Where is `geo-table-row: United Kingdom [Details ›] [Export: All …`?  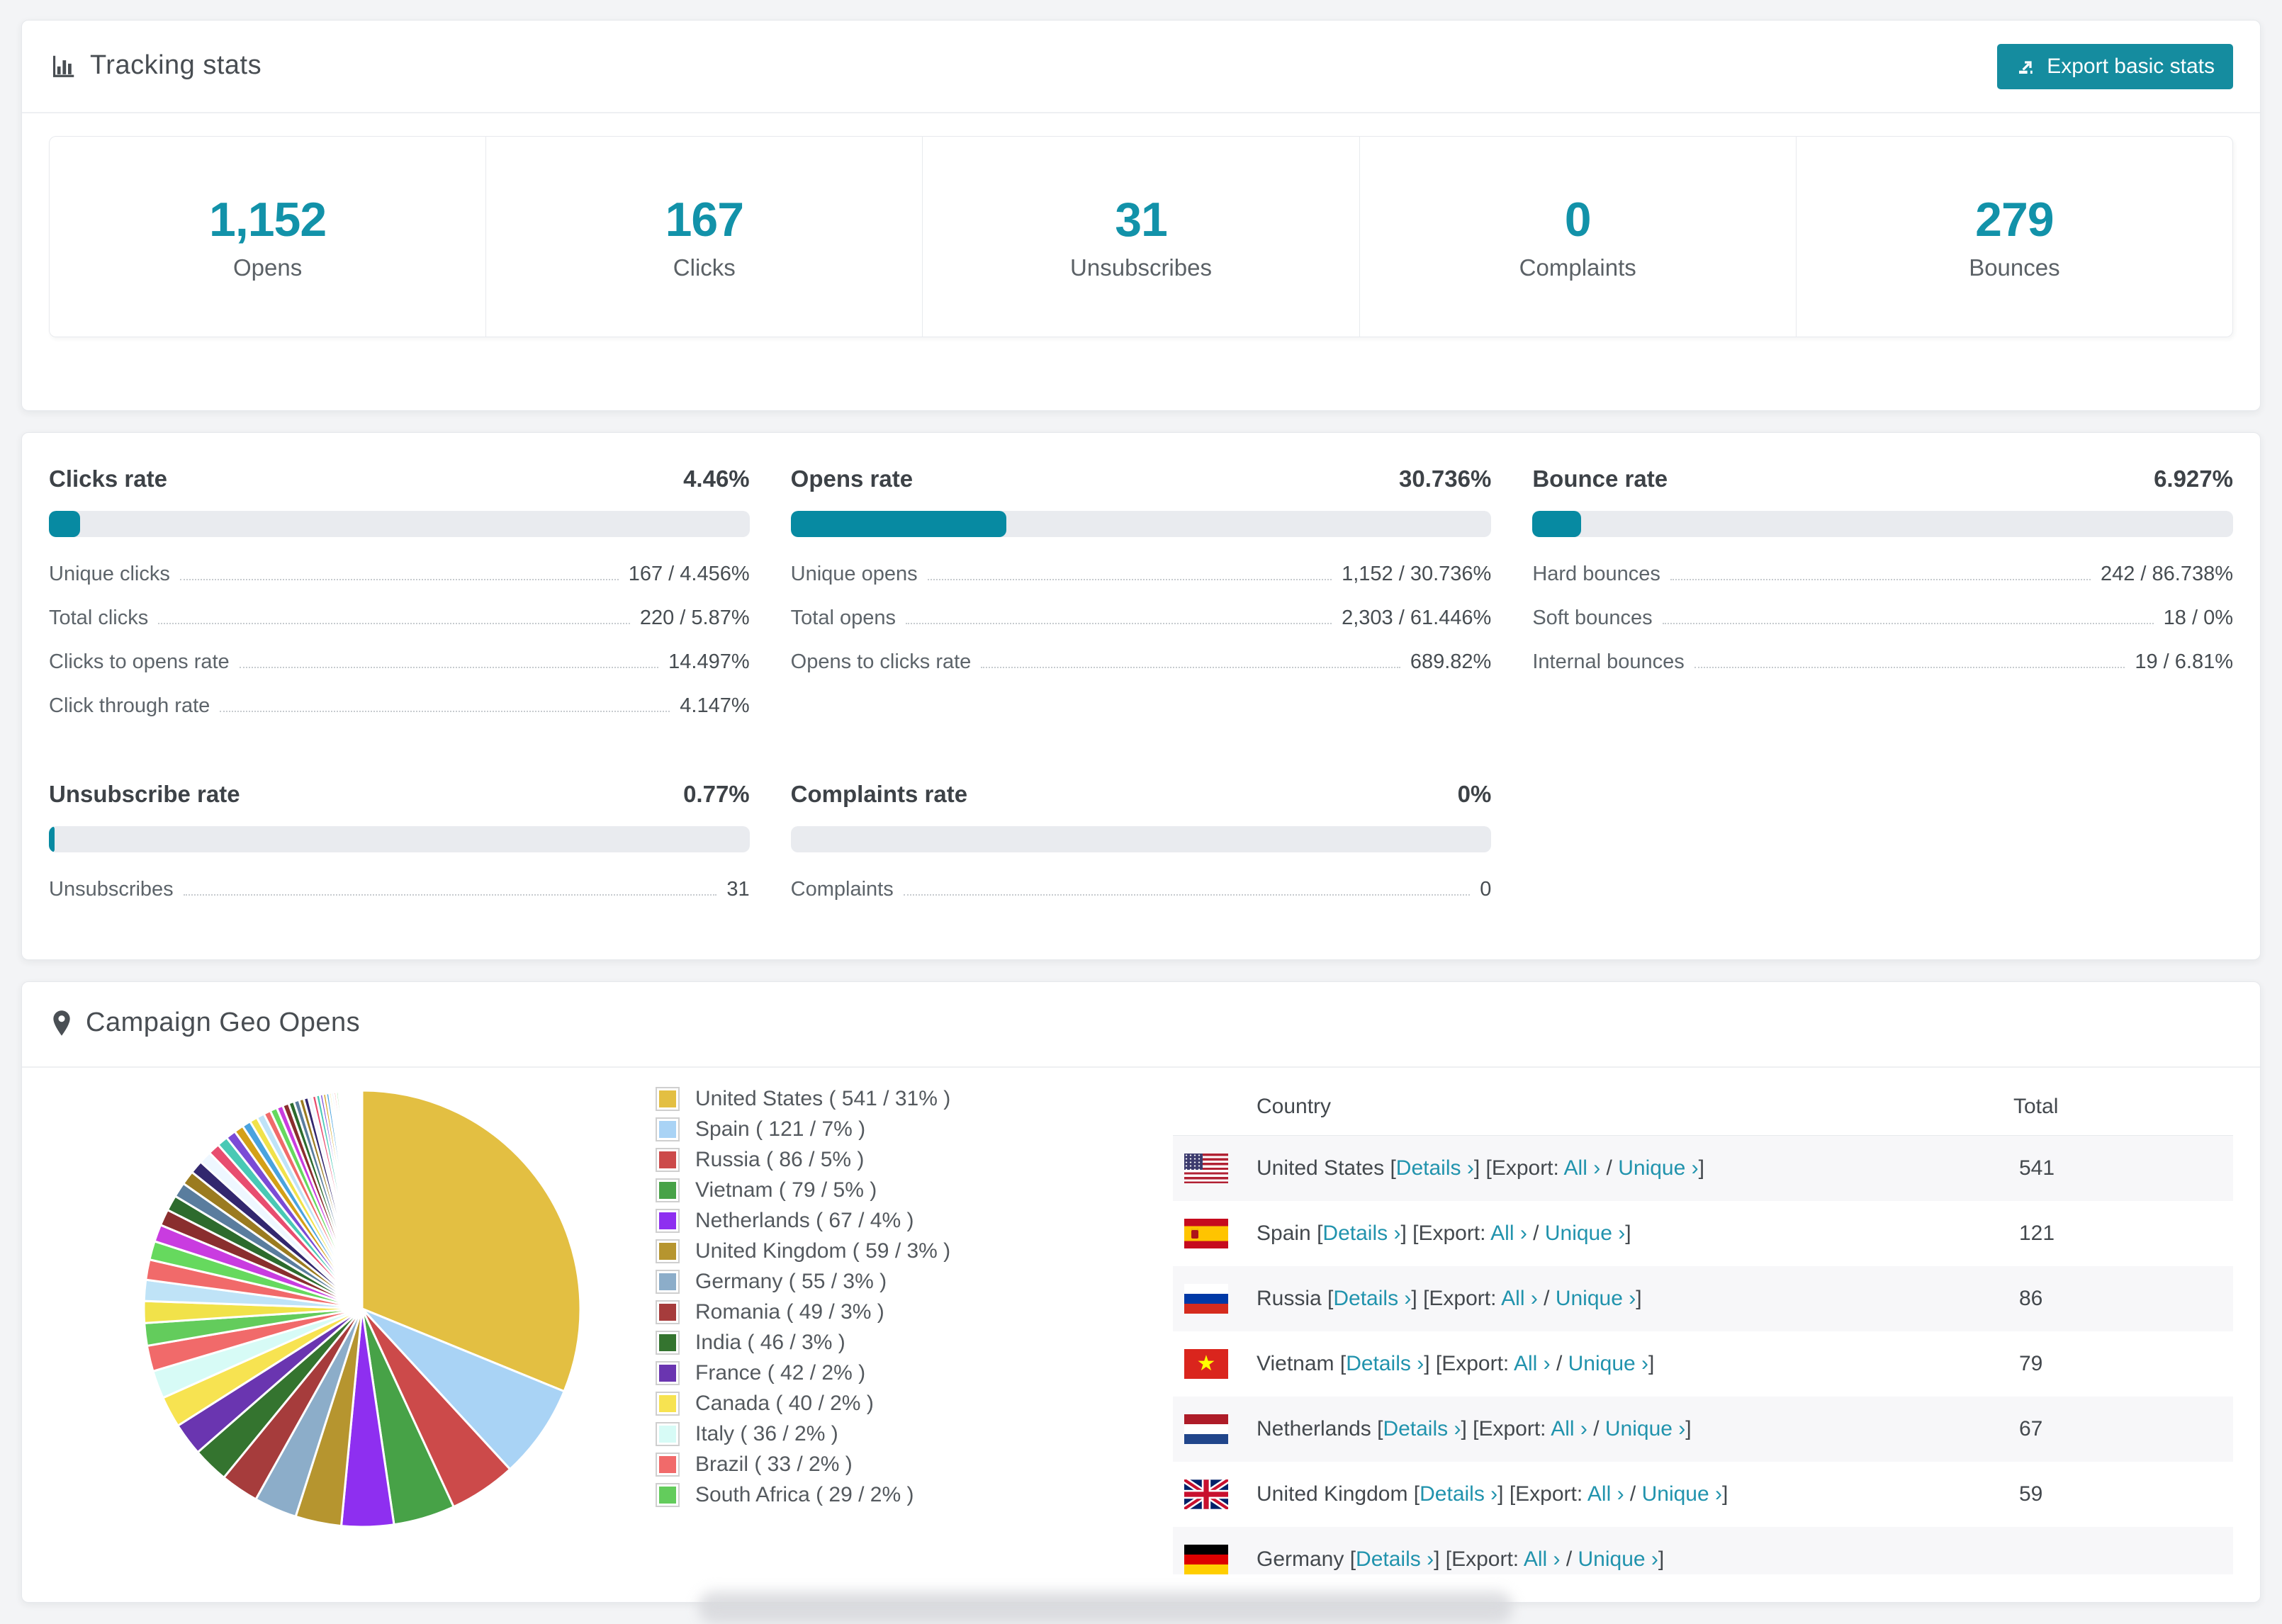
geo-table-row: United Kingdom [Details ›] [Export: All … is located at coordinates (1703, 1494).